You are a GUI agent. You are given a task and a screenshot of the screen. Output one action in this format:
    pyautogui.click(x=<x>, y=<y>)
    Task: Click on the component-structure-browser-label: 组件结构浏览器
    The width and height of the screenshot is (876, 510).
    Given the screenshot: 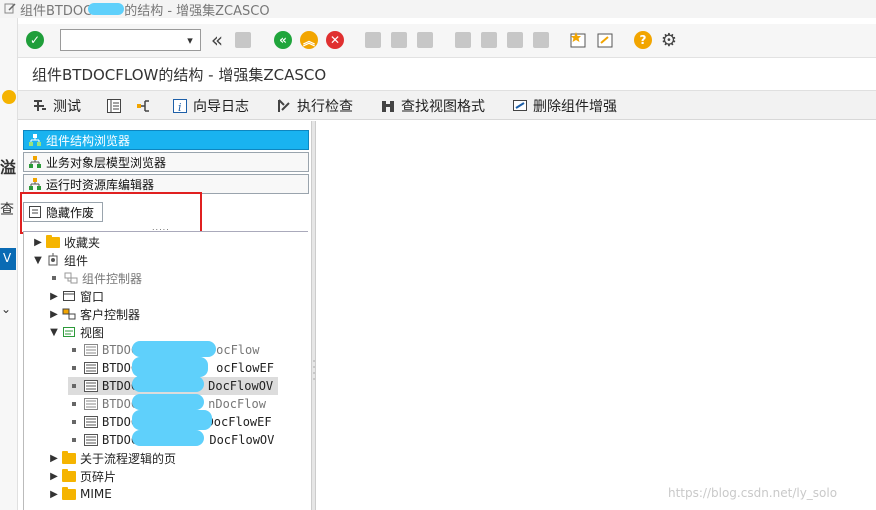 What is the action you would take?
    pyautogui.click(x=88, y=140)
    